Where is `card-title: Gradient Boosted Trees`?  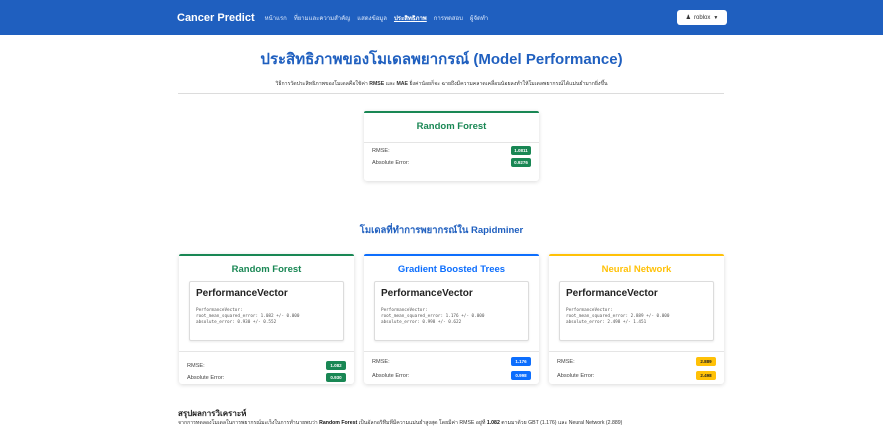
card-title: Gradient Boosted Trees is located at coordinates (451, 269).